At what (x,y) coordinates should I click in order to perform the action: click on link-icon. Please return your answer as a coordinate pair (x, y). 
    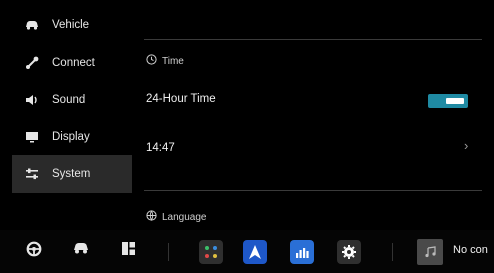
    Looking at the image, I should click on (32, 63).